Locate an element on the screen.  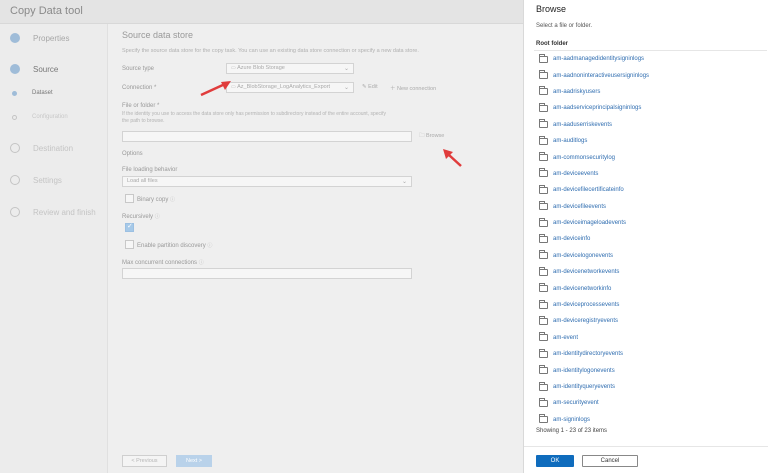
connection-label: Connection * is located at coordinates (139, 88).